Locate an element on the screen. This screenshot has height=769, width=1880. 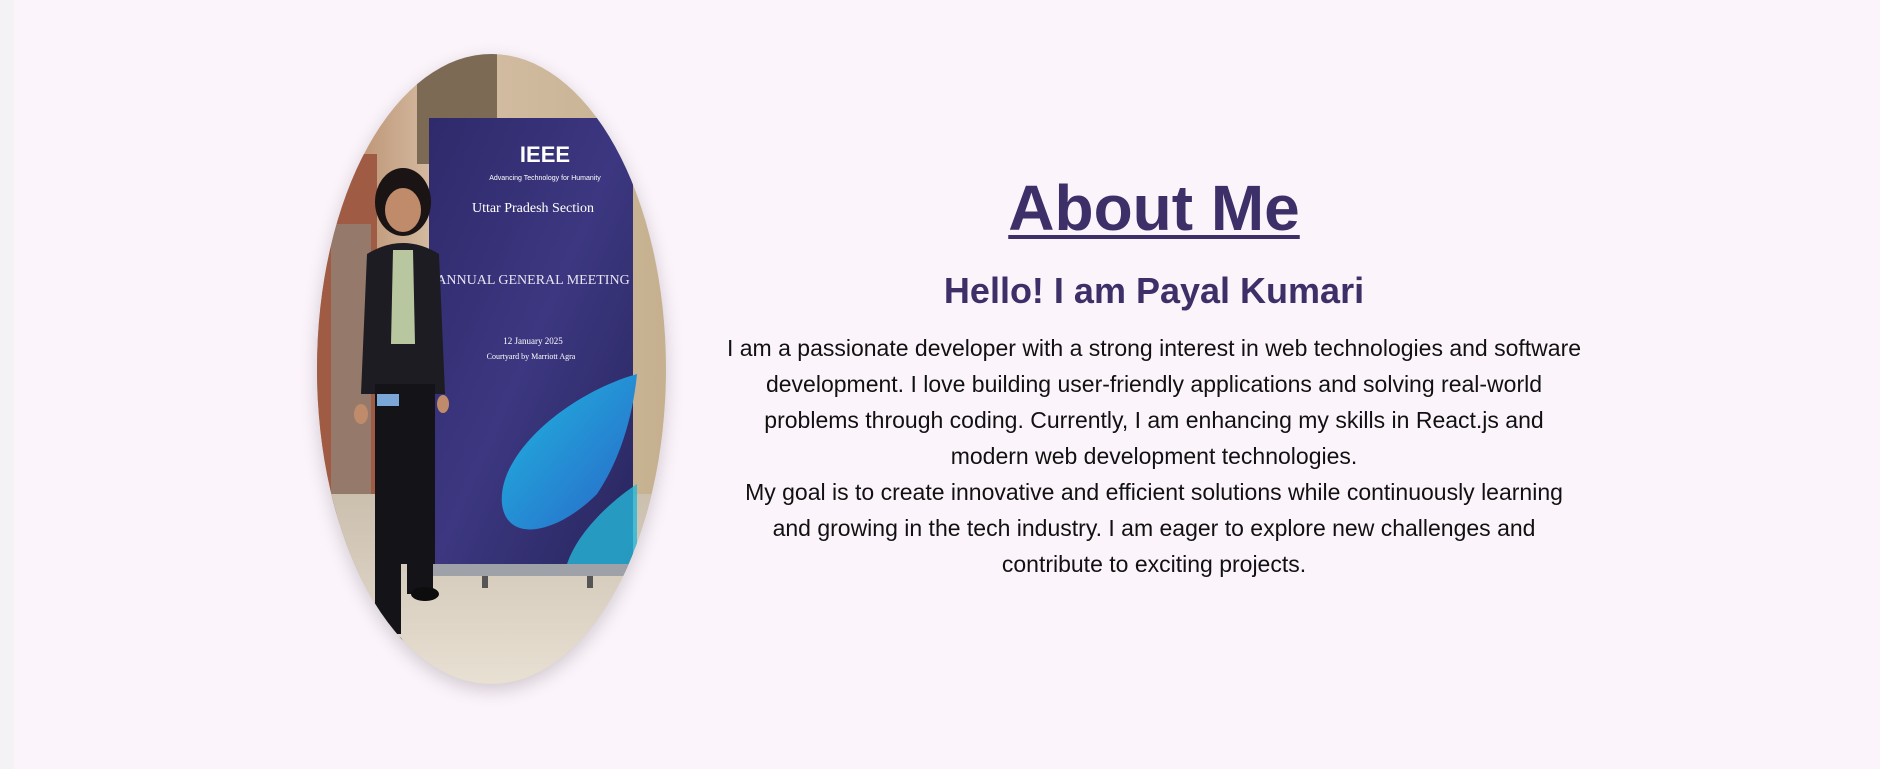
page-title: About Me is located at coordinates (1154, 208).